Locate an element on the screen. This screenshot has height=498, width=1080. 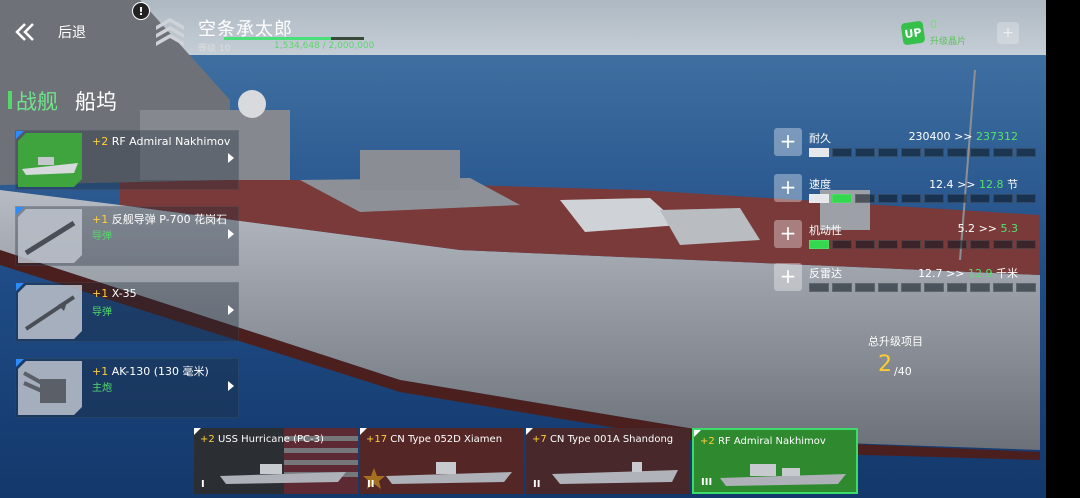
ship-card-uss-hurricane: +2 USS Hurricane (PC-3) I is located at coordinates (276, 461).